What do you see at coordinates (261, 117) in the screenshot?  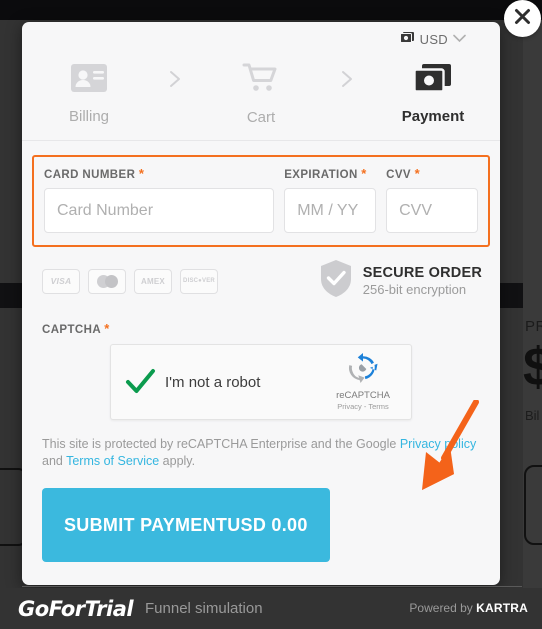 I see `step-cart-label: Cart` at bounding box center [261, 117].